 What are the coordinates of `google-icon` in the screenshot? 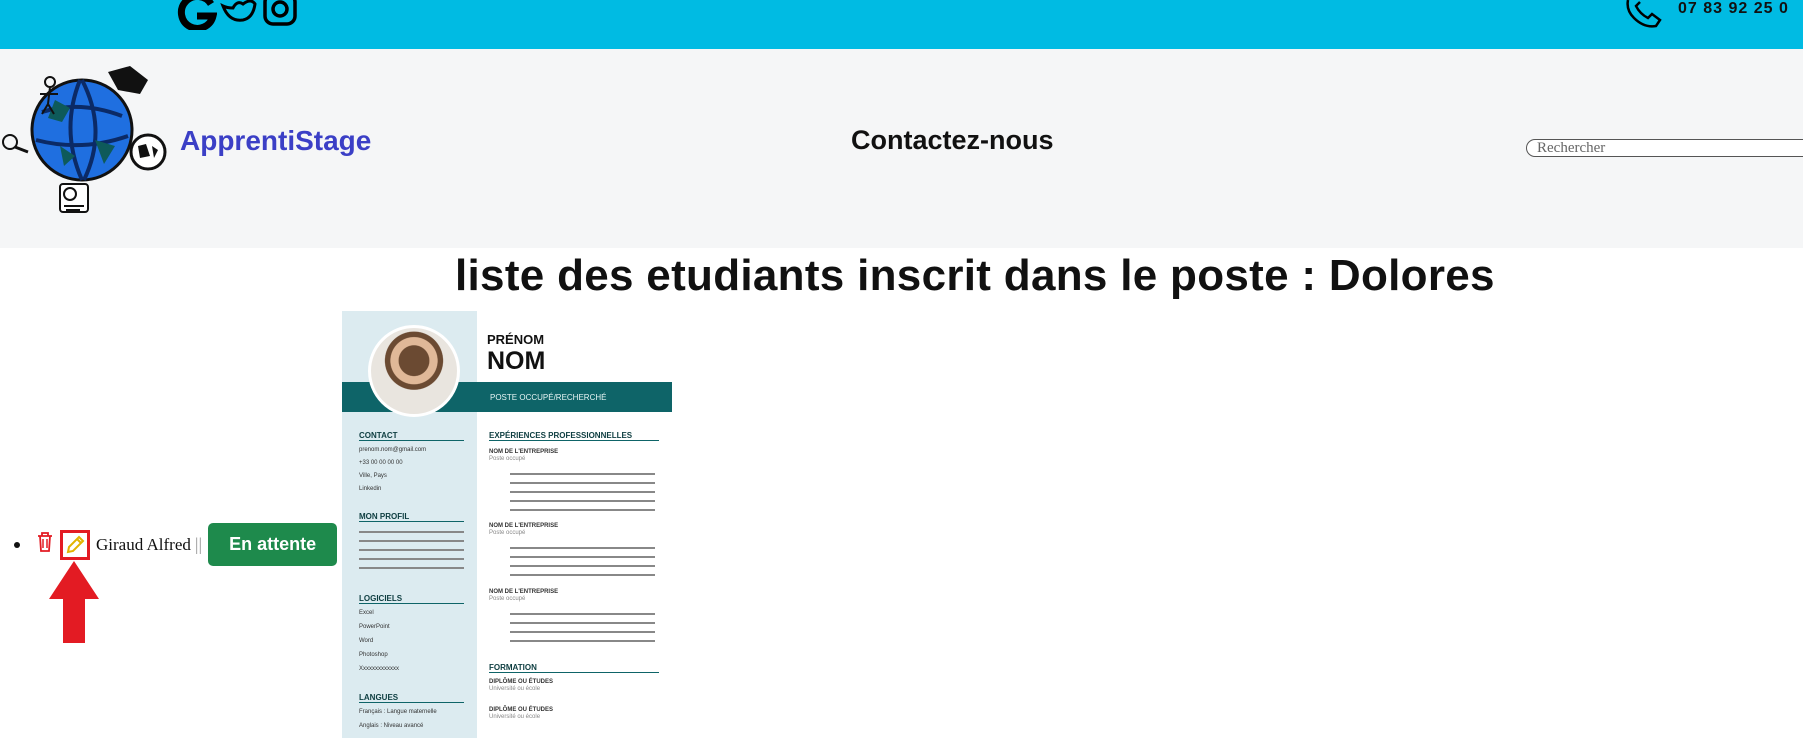 It's located at (196, 15).